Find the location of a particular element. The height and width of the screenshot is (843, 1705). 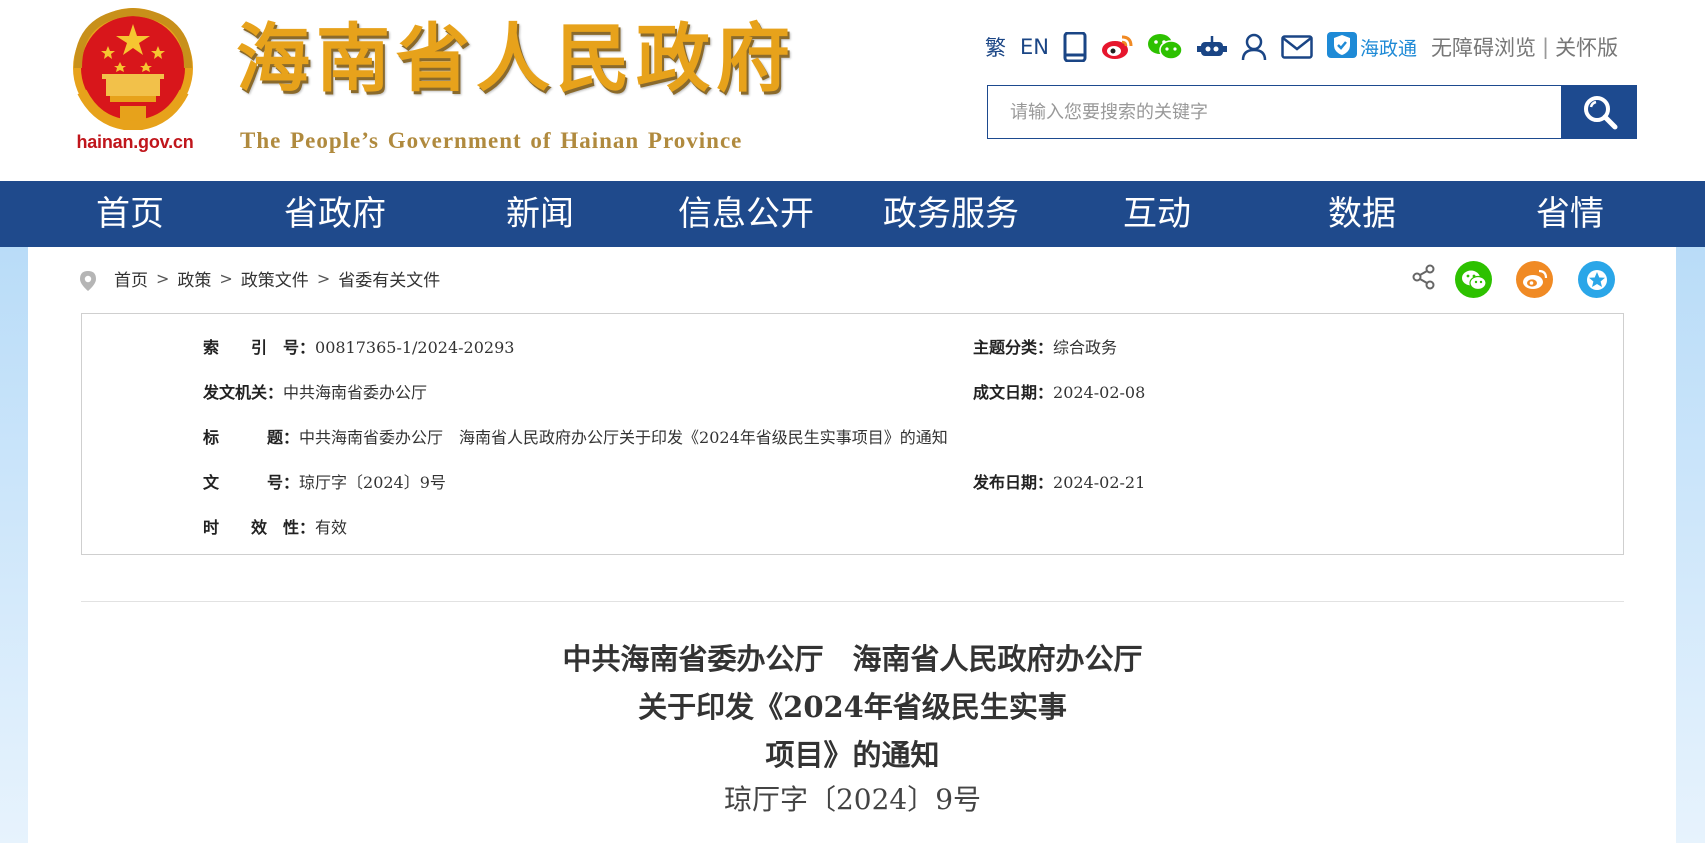

breadcrumb: 首页 > 政策 > 政策文件 > 省委有关文件 is located at coordinates (277, 278).